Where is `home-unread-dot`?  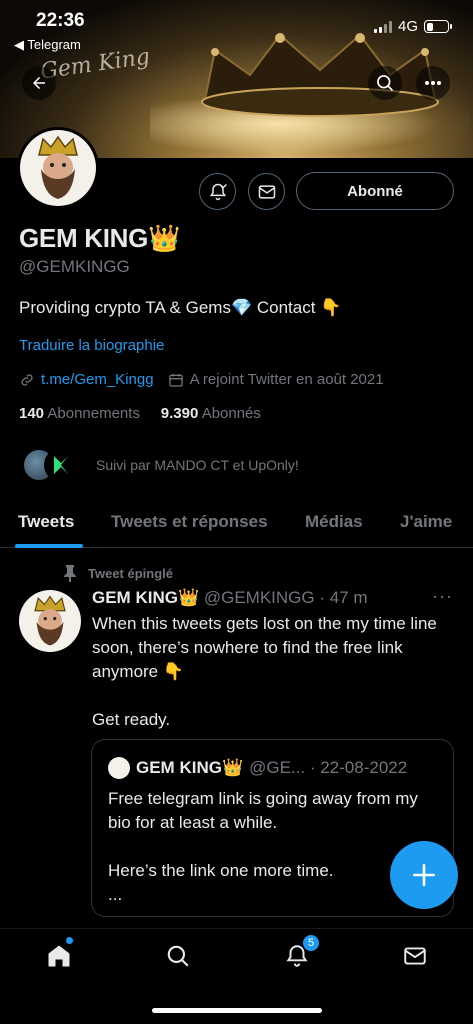
home-unread-dot is located at coordinates (69, 940).